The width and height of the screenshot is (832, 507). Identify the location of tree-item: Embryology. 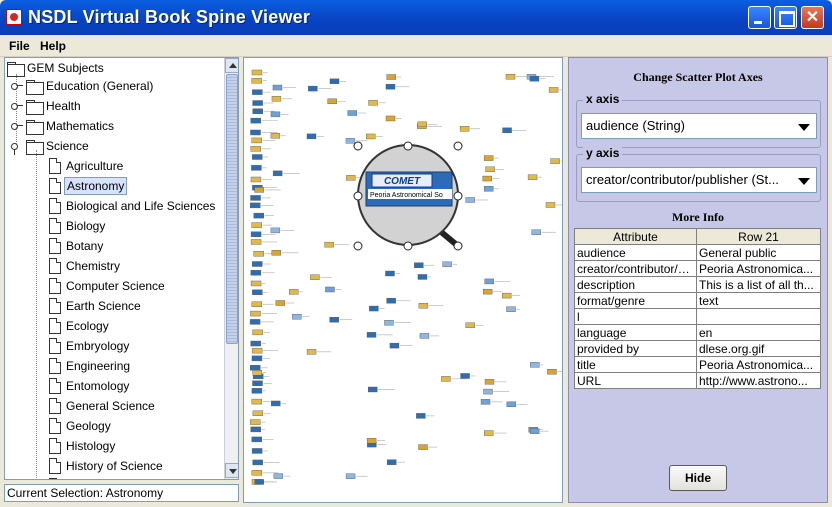
(68, 346).